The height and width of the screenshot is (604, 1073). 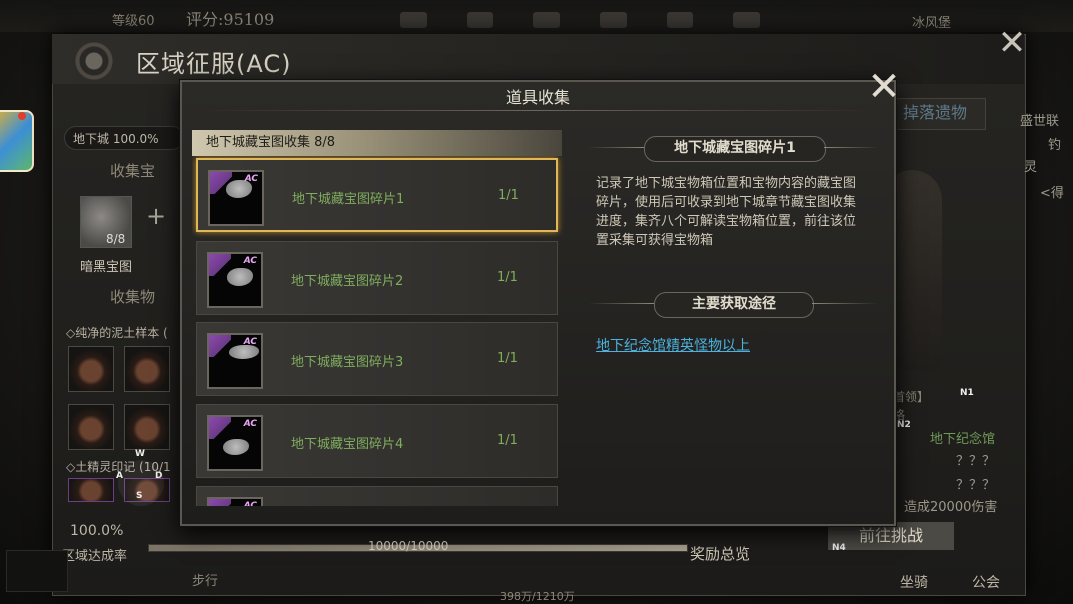 What do you see at coordinates (116, 239) in the screenshot?
I see `treasure-map-count: 8/8` at bounding box center [116, 239].